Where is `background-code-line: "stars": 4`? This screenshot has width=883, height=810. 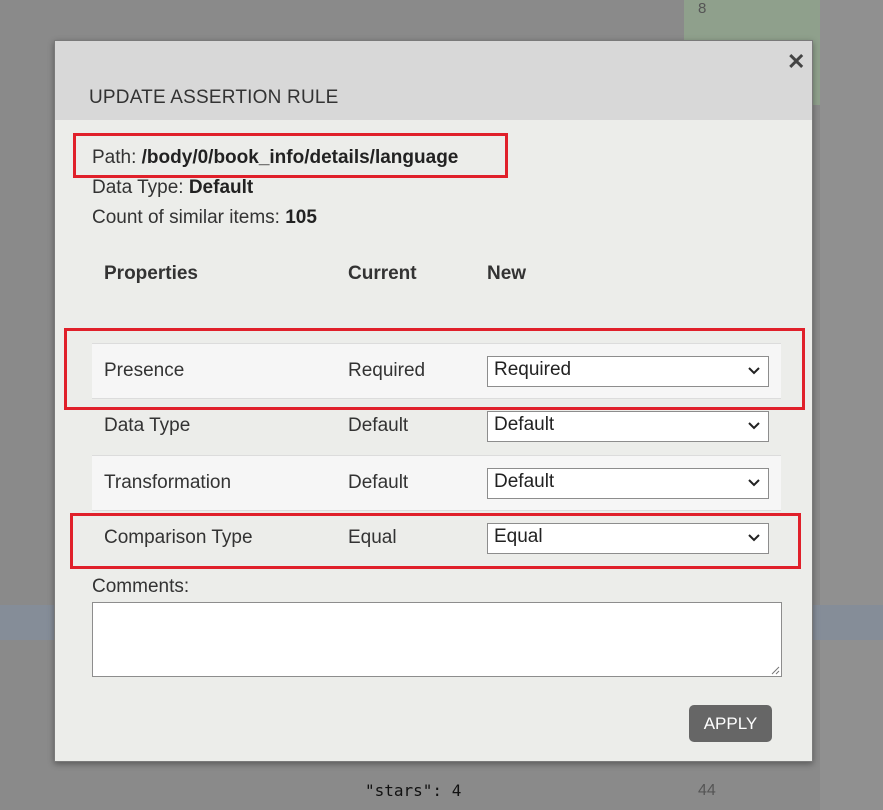 background-code-line: "stars": 4 is located at coordinates (413, 790).